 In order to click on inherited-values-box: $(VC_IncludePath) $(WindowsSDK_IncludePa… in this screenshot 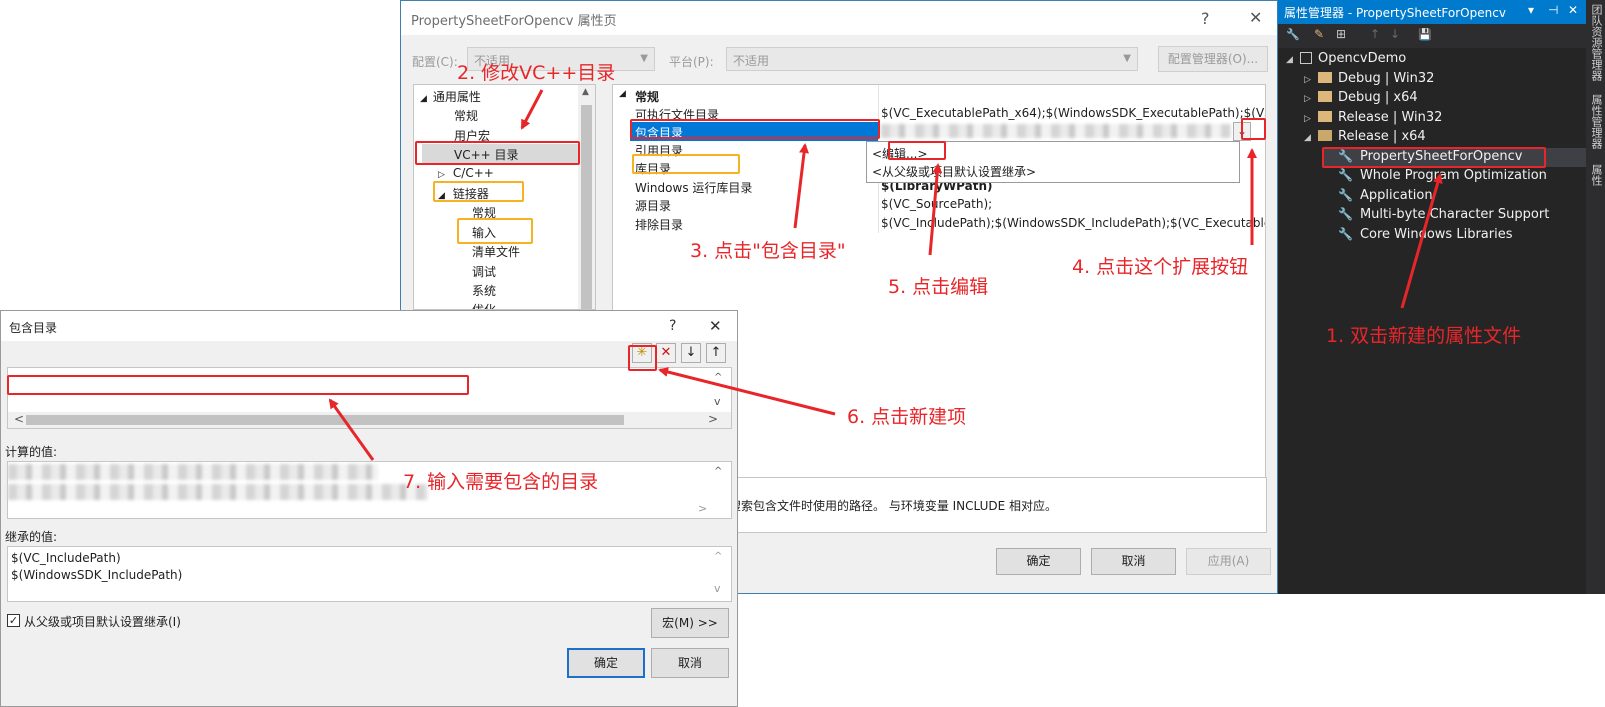, I will do `click(369, 574)`.